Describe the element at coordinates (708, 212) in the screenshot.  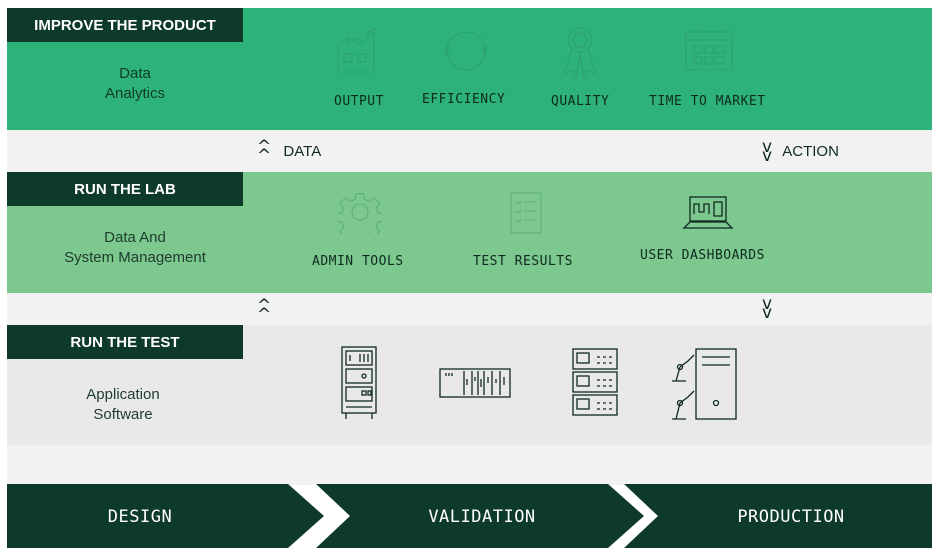
I see `laptop-dashboard-icon` at that location.